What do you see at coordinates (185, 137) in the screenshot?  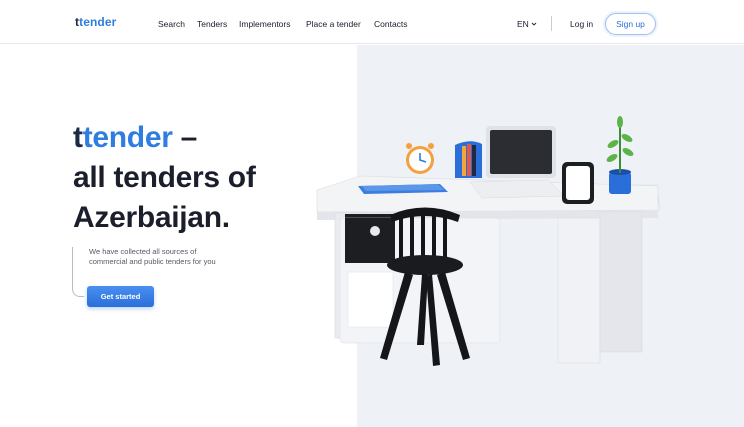 I see `hero-title-dash: –` at bounding box center [185, 137].